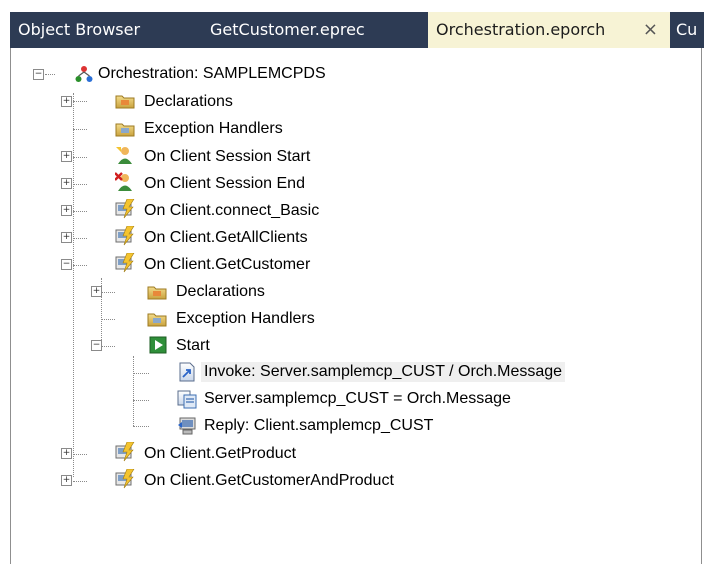 This screenshot has width=704, height=564. Describe the element at coordinates (187, 399) in the screenshot. I see `assign-icon` at that location.